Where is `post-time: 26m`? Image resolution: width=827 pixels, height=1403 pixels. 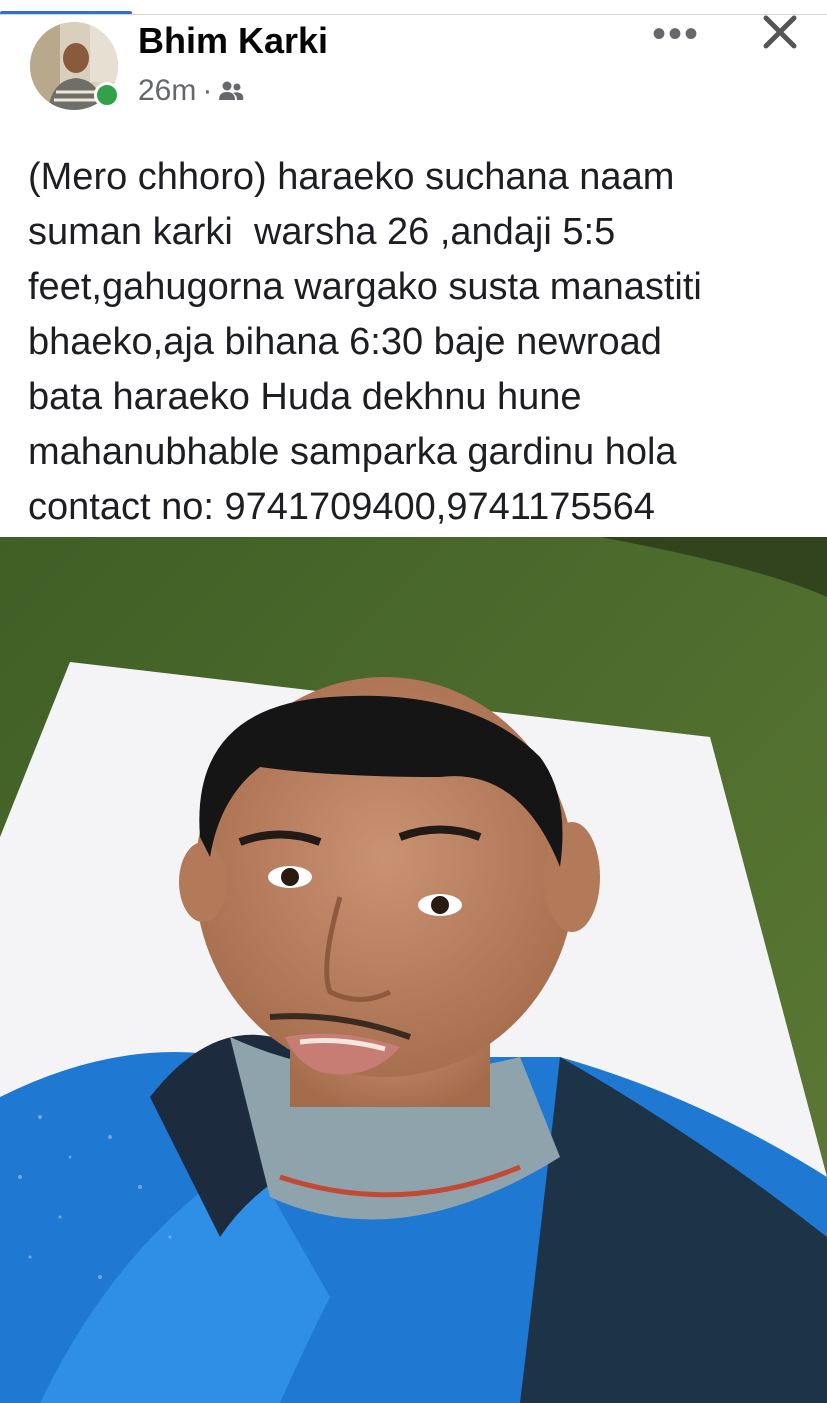 post-time: 26m is located at coordinates (167, 91).